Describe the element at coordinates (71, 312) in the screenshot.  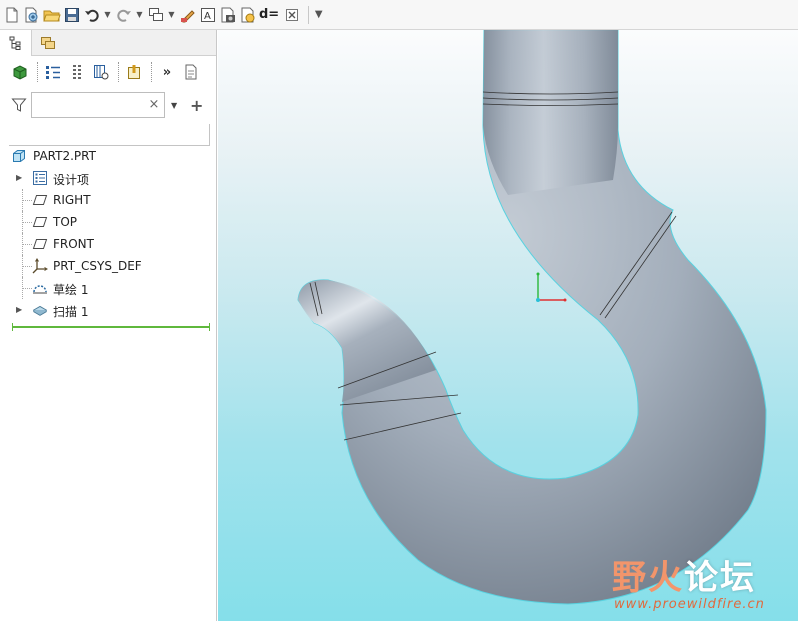
I see `tree-item-label: 扫描 1` at that location.